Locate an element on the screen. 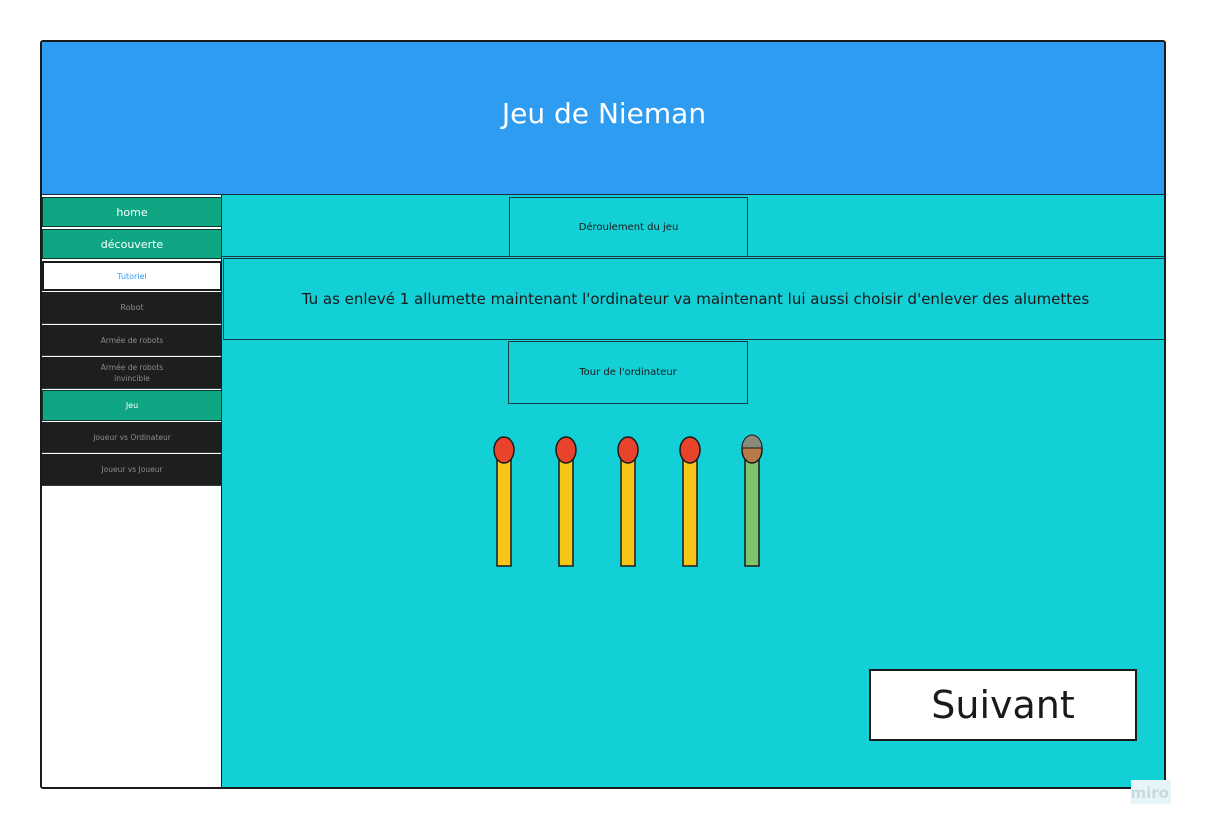  sidebar-item-armee-de-robots-invincible: Armée de robots invincible is located at coordinates (132, 373).